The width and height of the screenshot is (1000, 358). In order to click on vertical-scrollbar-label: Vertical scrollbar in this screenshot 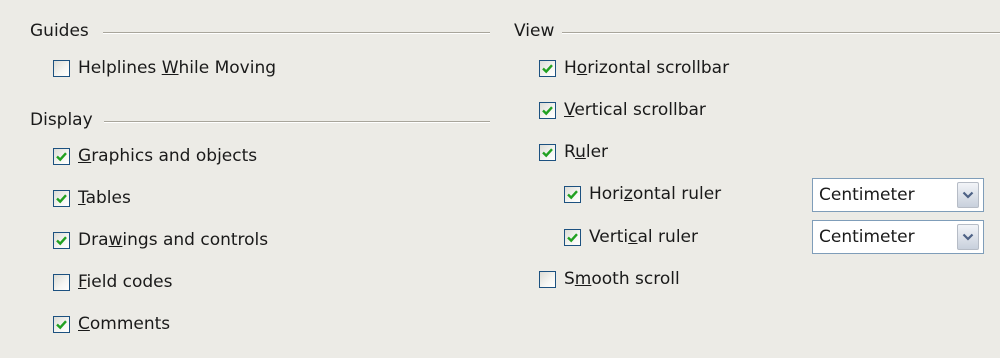, I will do `click(635, 110)`.